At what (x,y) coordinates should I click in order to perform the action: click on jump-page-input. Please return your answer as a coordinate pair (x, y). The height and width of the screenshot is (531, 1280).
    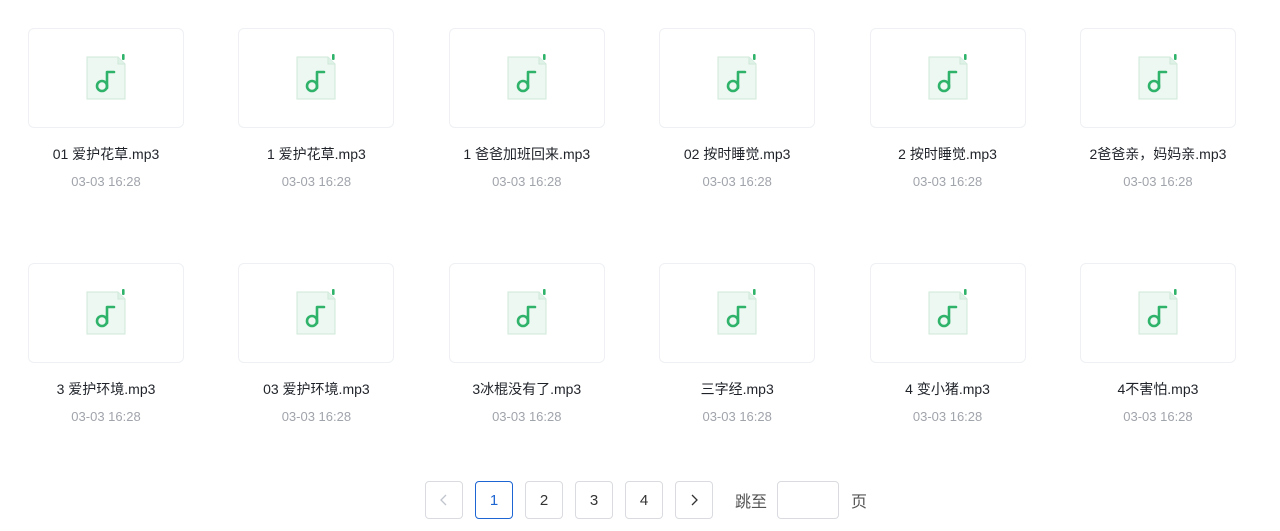
    Looking at the image, I should click on (808, 500).